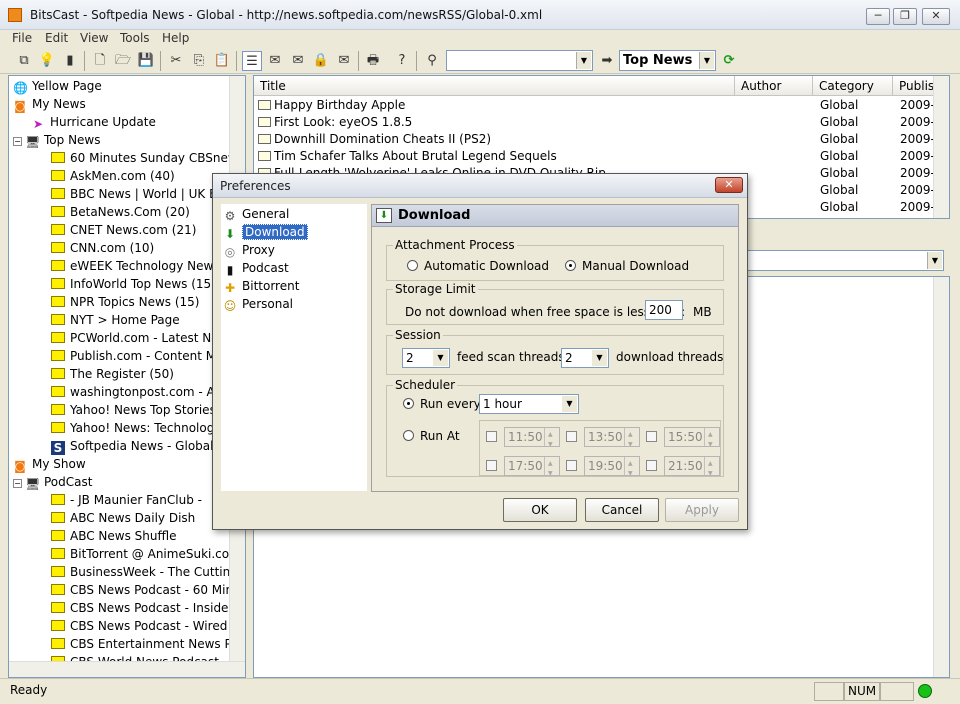 The height and width of the screenshot is (704, 960). What do you see at coordinates (146, 61) in the screenshot?
I see `save-icon: 💾` at bounding box center [146, 61].